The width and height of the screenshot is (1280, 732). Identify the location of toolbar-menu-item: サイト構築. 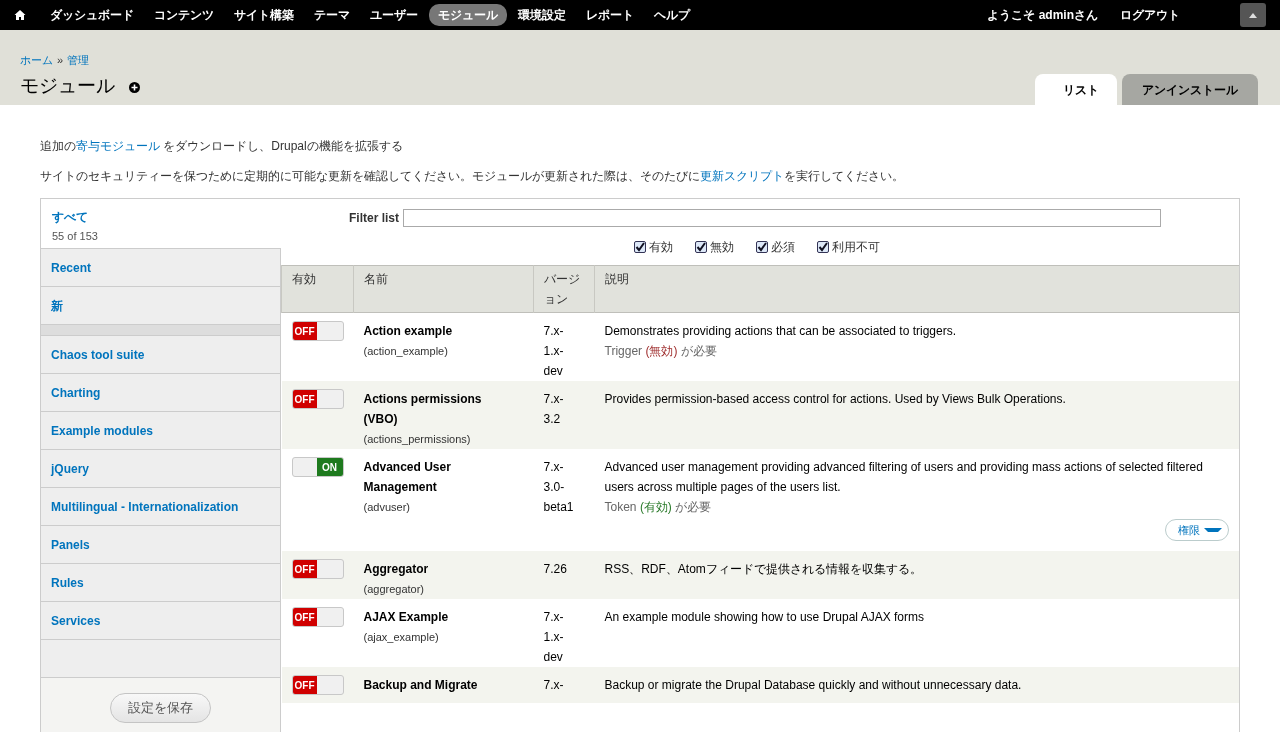
(264, 15).